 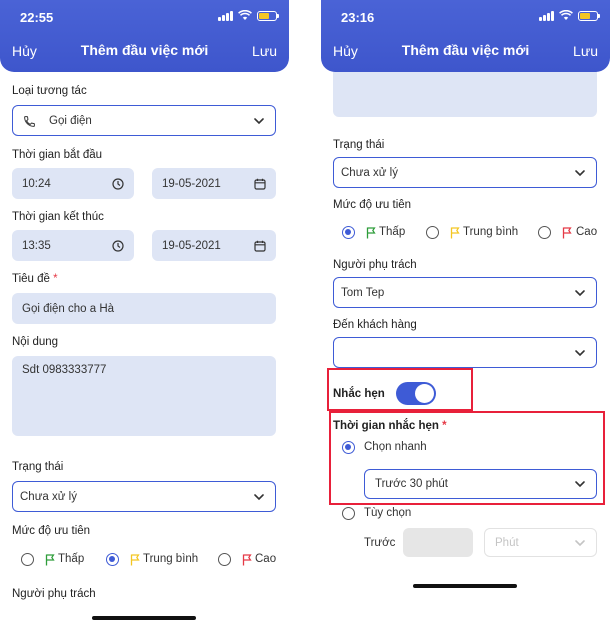 I want to click on end-date-value: 19-05-2021, so click(x=191, y=245).